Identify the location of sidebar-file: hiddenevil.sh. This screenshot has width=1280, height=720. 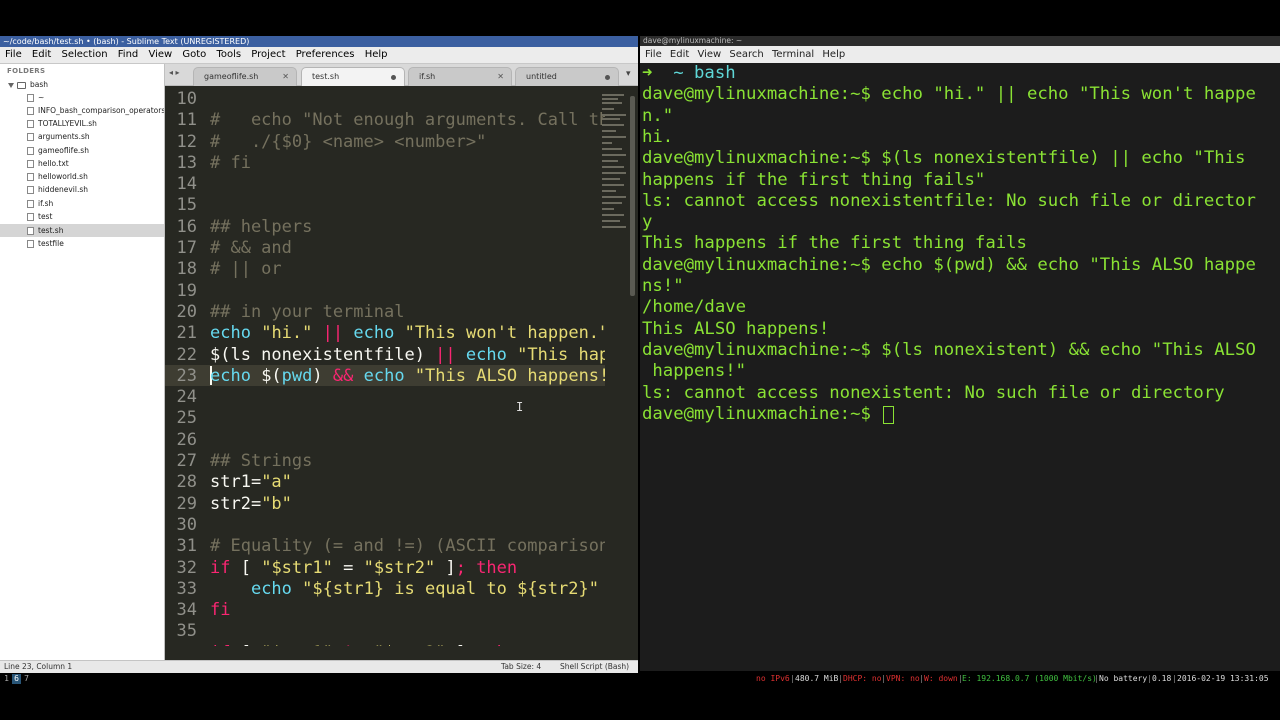
(82, 189).